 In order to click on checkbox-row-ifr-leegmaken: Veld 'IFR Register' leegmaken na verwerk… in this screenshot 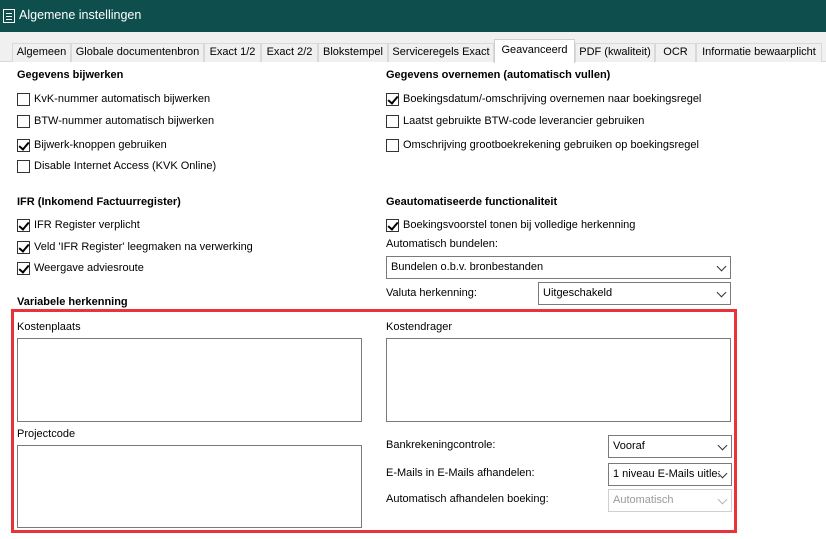, I will do `click(135, 247)`.